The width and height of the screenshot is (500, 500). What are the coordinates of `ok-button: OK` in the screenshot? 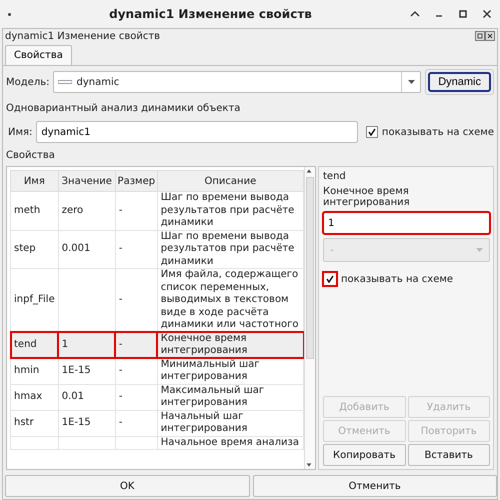 It's located at (127, 486).